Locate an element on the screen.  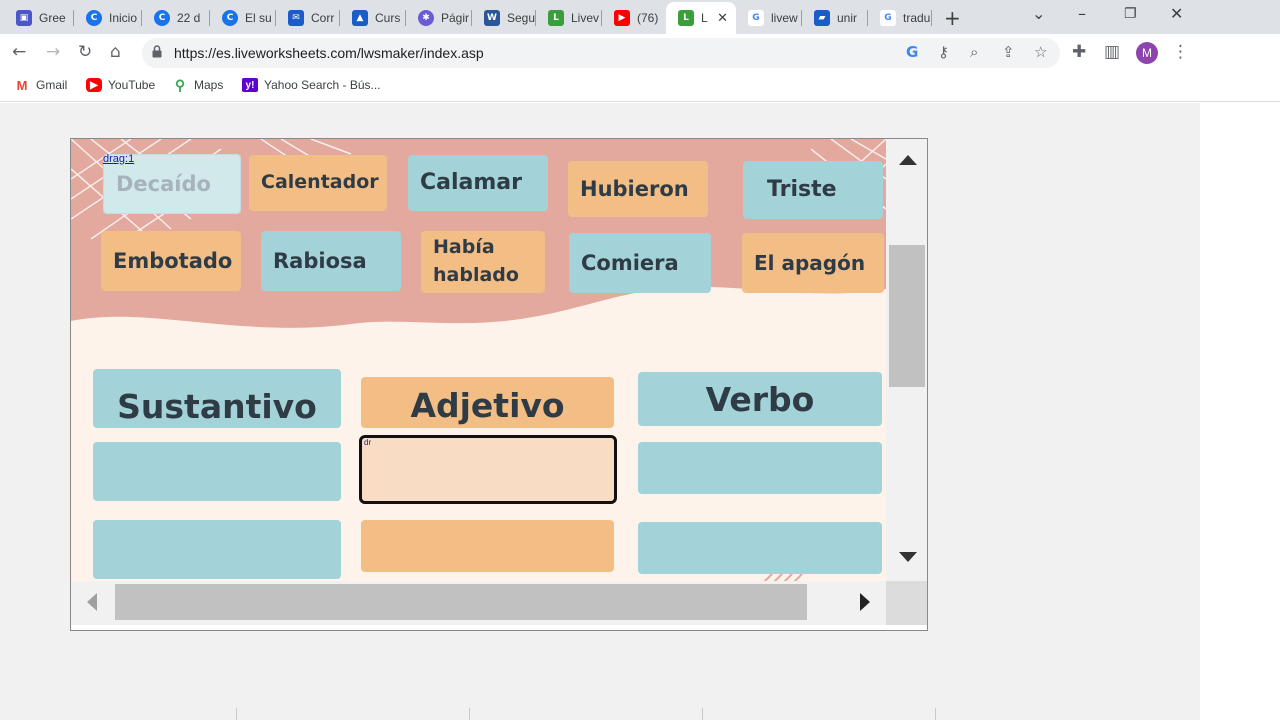
word-text: El apagón is located at coordinates (810, 262).